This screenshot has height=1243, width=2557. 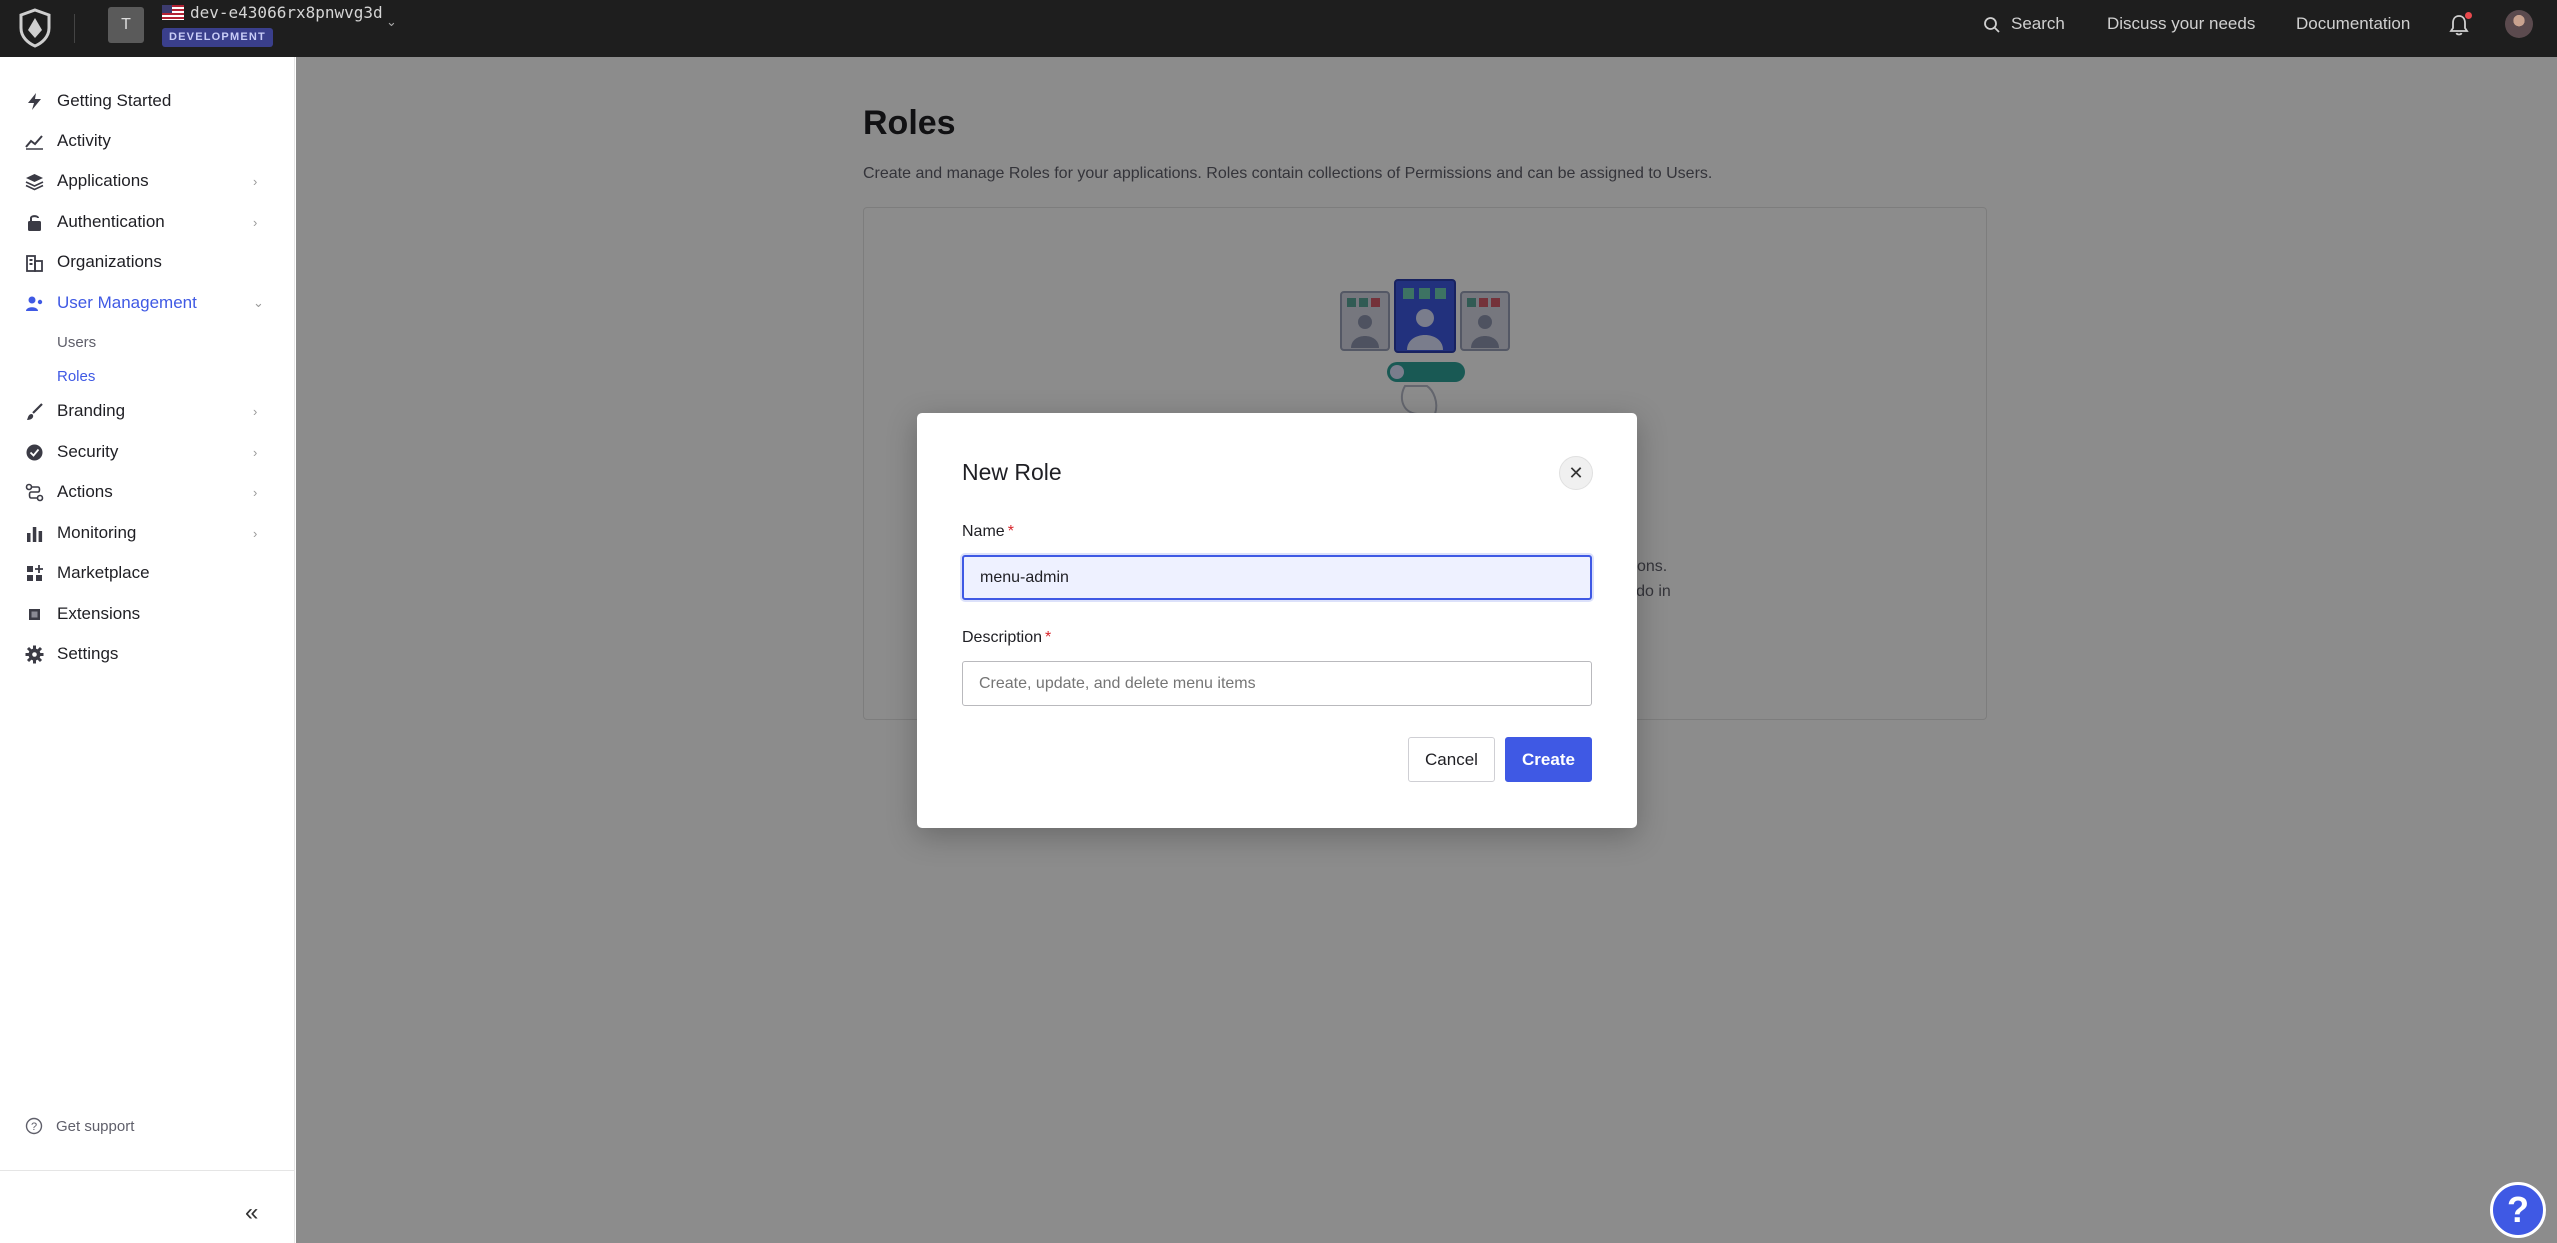 What do you see at coordinates (126, 25) in the screenshot?
I see `tenant-avatar: T` at bounding box center [126, 25].